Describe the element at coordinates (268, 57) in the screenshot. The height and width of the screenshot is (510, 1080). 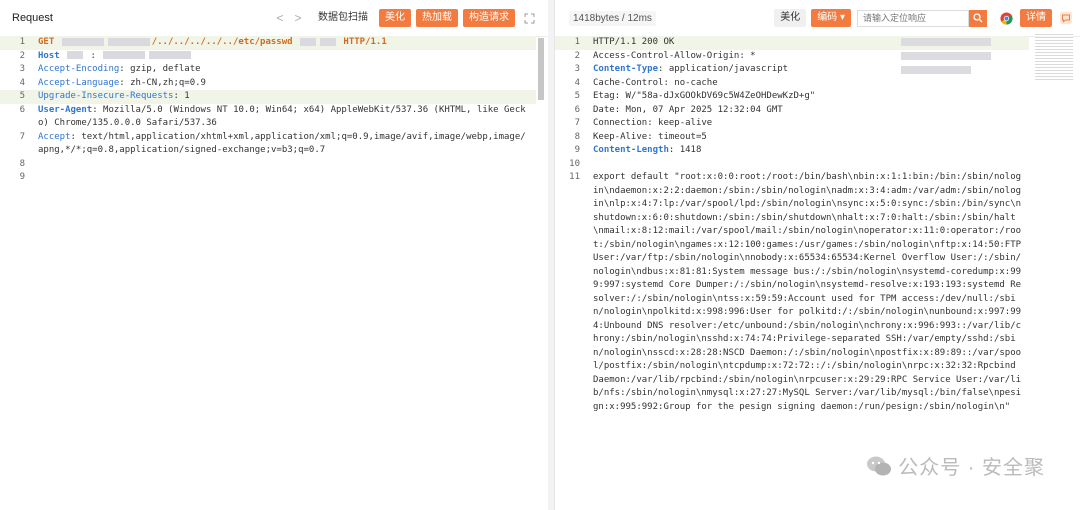
I see `request-line: 2 Host :` at that location.